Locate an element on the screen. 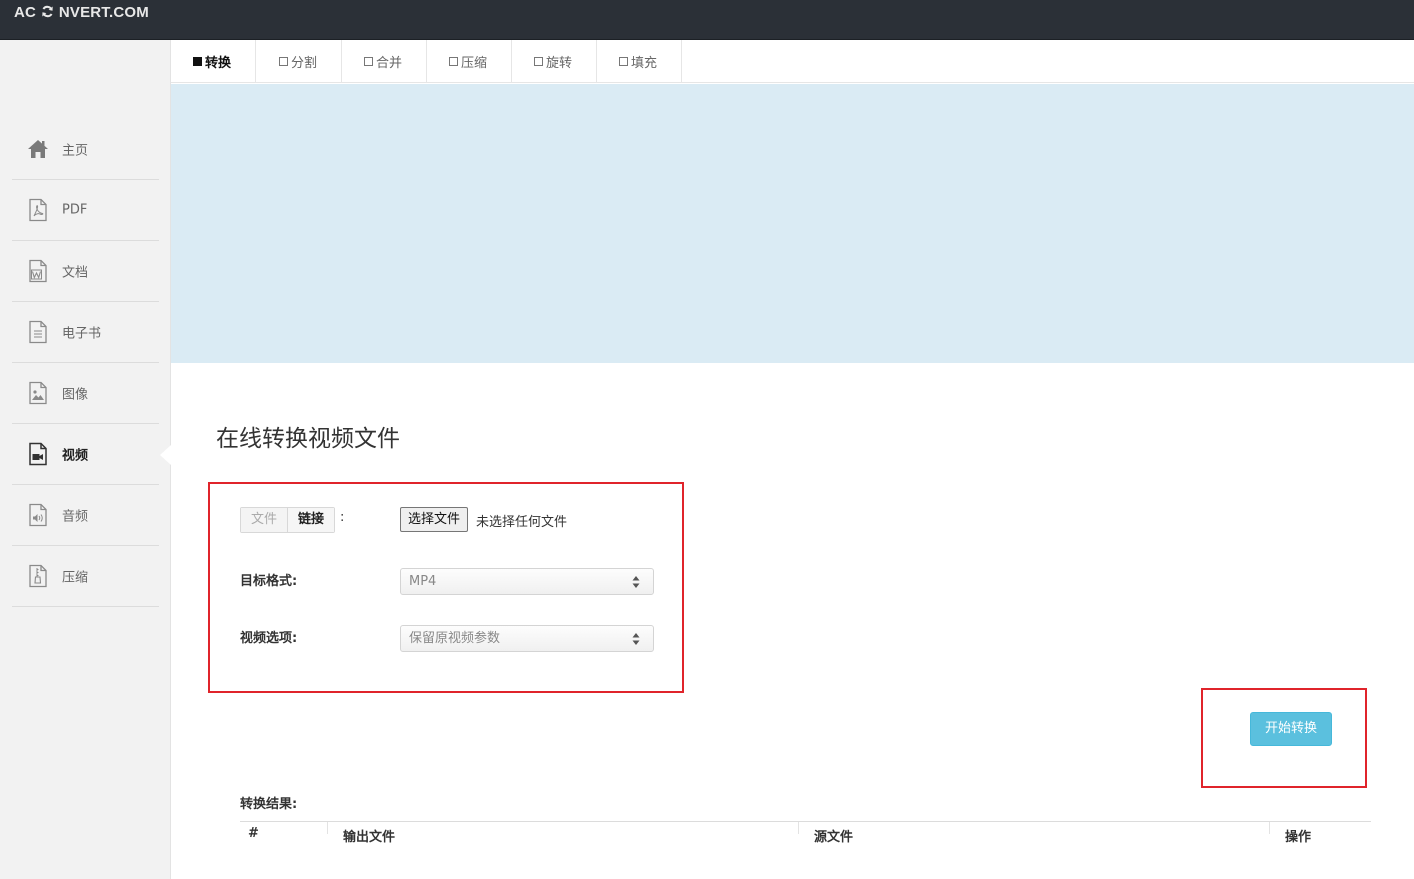 The image size is (1414, 879). column-header-index: # is located at coordinates (253, 833).